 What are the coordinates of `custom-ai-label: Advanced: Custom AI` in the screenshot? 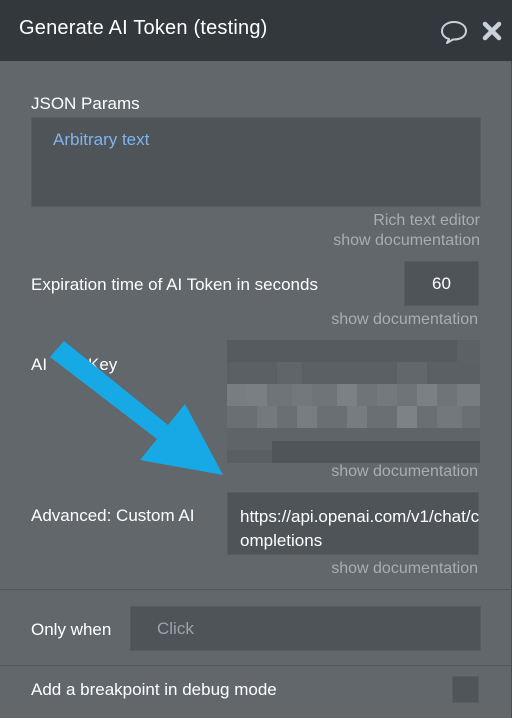 It's located at (113, 515).